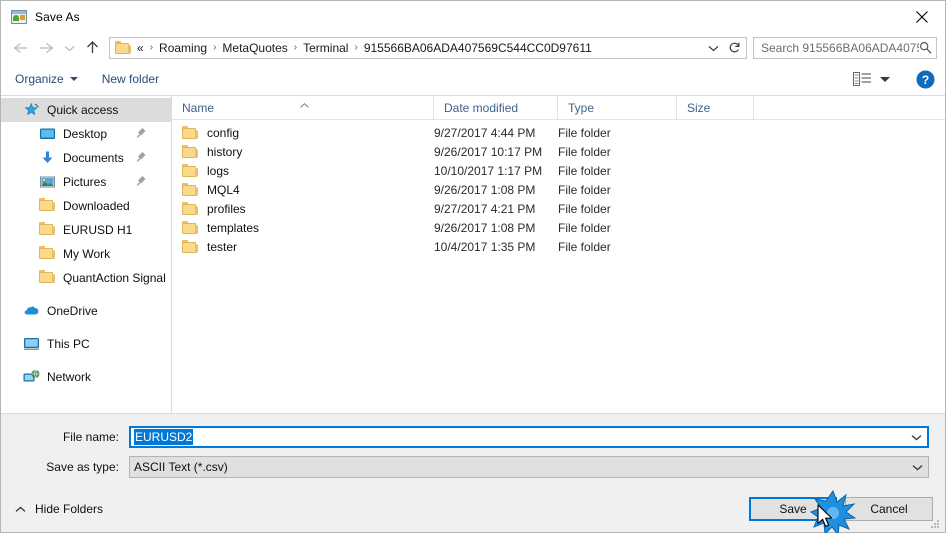 The image size is (946, 533). What do you see at coordinates (31, 377) in the screenshot?
I see `network-icon` at bounding box center [31, 377].